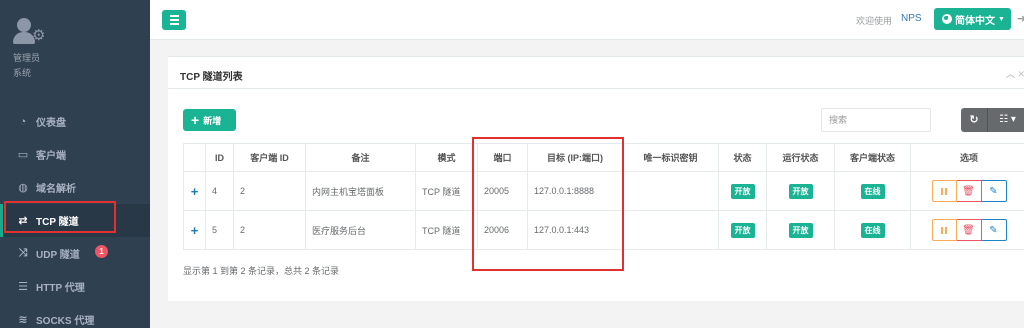  What do you see at coordinates (174, 20) in the screenshot?
I see `menu-toggle-button` at bounding box center [174, 20].